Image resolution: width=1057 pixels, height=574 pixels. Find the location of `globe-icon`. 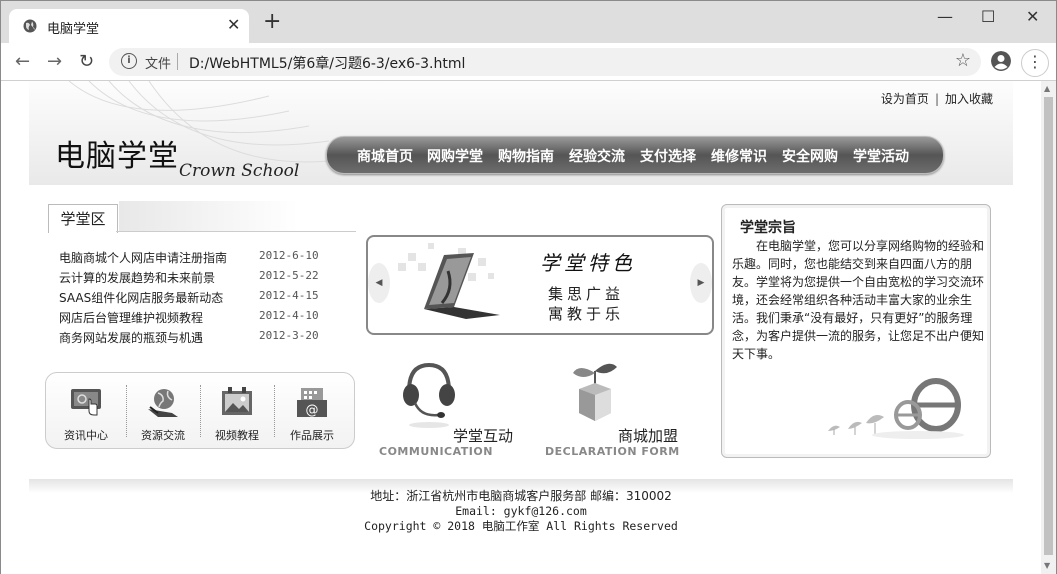

globe-icon is located at coordinates (30, 26).